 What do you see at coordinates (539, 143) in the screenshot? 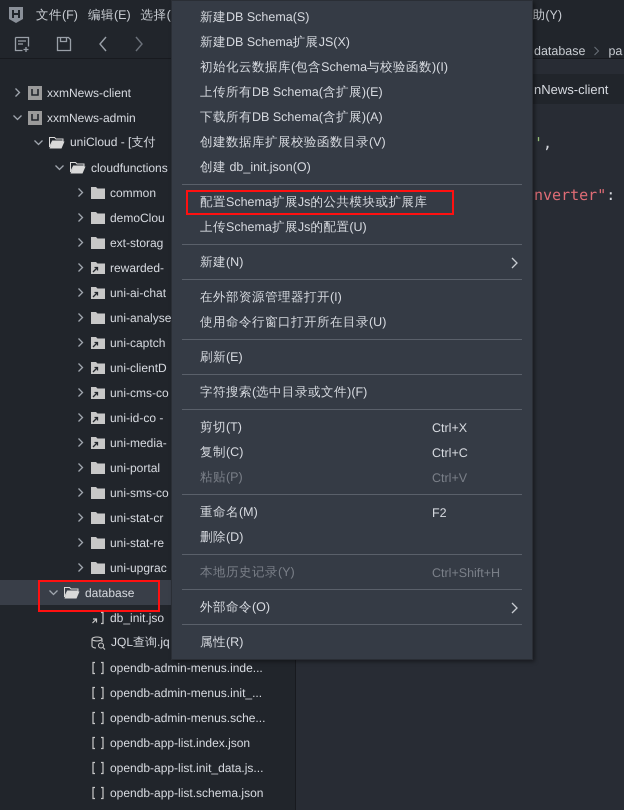
I see `code-token: '` at bounding box center [539, 143].